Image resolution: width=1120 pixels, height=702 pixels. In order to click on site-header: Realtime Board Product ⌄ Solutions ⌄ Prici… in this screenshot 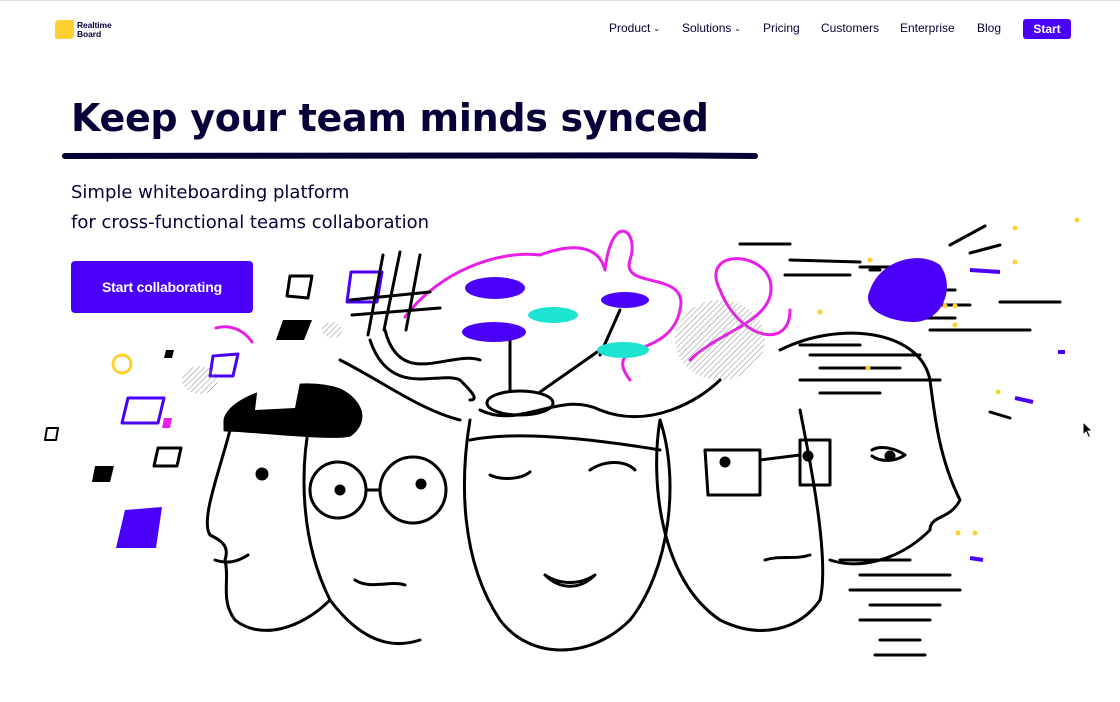, I will do `click(560, 29)`.